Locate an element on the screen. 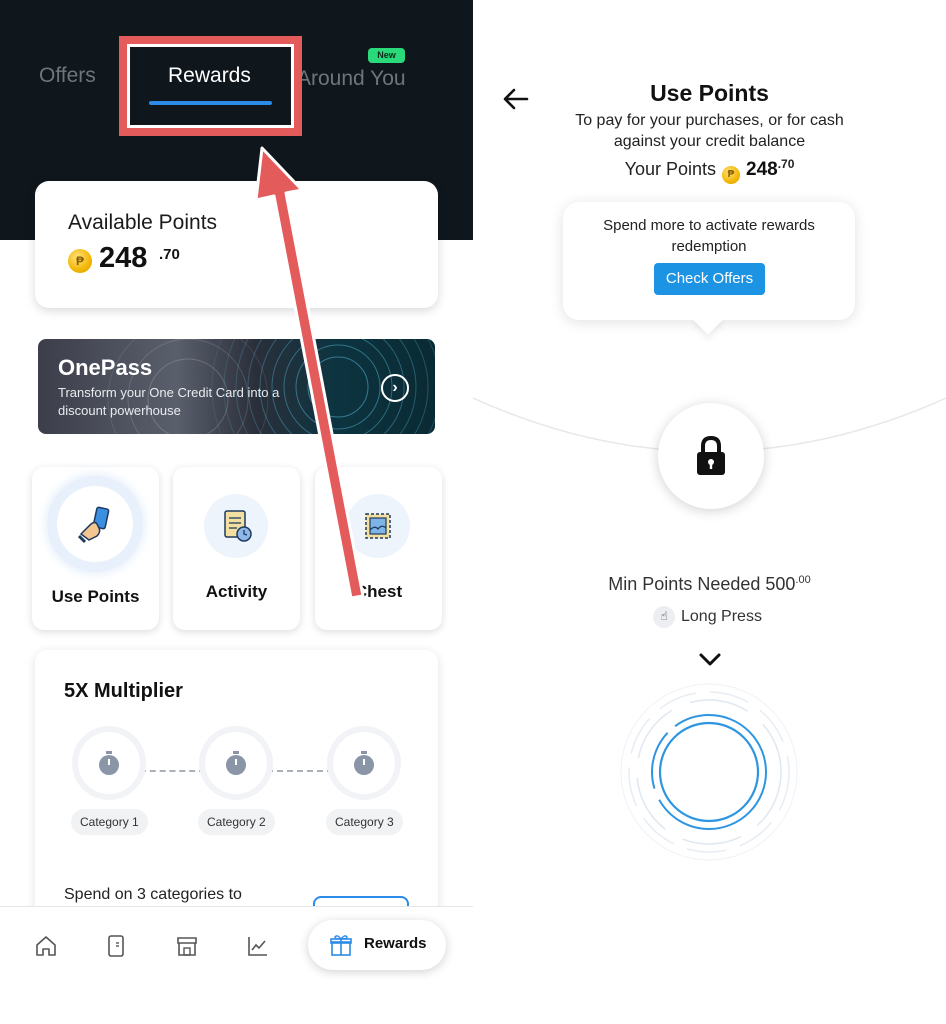 This screenshot has height=1024, width=946. page-title: Use Points is located at coordinates (709, 93).